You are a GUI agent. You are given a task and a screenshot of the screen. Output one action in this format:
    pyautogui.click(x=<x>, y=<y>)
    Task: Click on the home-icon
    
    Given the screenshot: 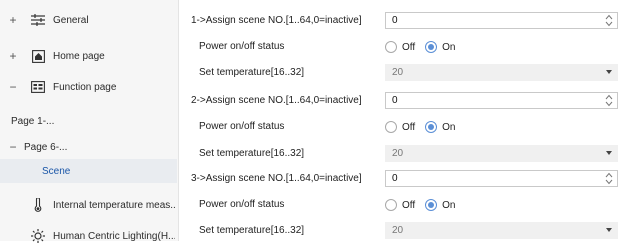 What is the action you would take?
    pyautogui.click(x=38, y=56)
    